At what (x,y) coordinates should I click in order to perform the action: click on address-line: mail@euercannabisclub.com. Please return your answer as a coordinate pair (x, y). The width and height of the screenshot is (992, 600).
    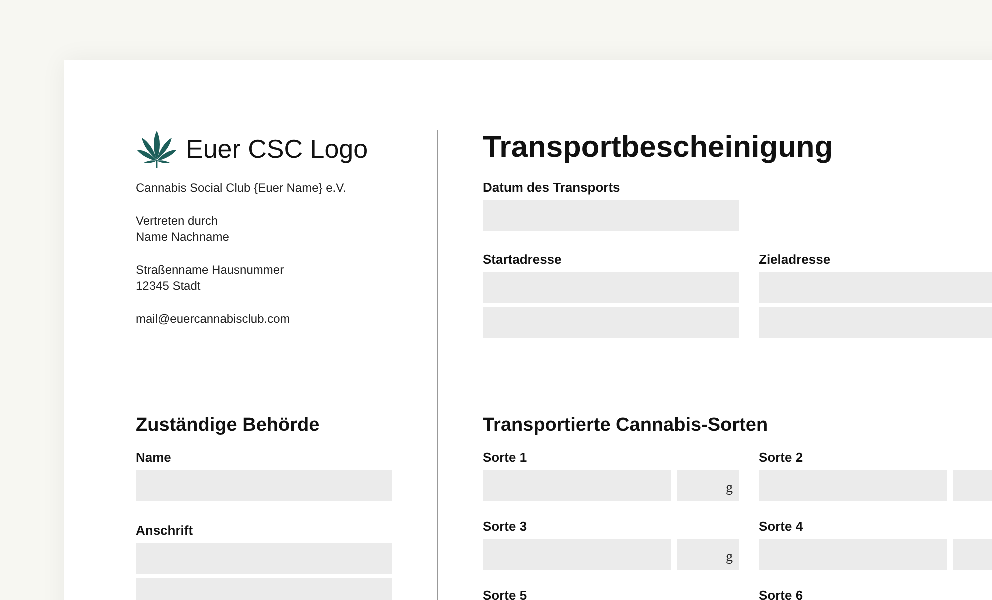
    Looking at the image, I should click on (214, 319).